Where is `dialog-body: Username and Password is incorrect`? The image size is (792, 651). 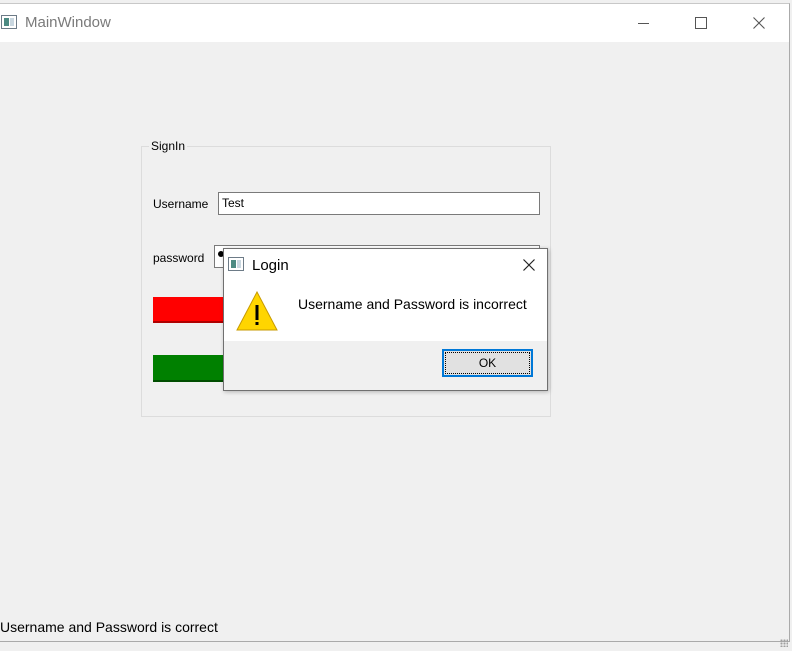
dialog-body: Username and Password is incorrect is located at coordinates (385, 311).